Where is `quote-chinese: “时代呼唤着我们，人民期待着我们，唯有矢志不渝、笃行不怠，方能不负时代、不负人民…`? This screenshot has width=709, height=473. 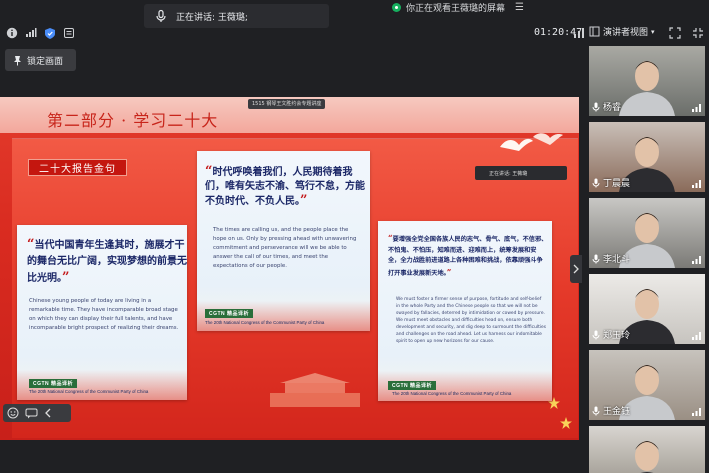 quote-chinese: “时代呼唤着我们，人民期待着我们，唯有矢志不渝、笃行不怠，方能不负时代、不负人民… is located at coordinates (285, 186).